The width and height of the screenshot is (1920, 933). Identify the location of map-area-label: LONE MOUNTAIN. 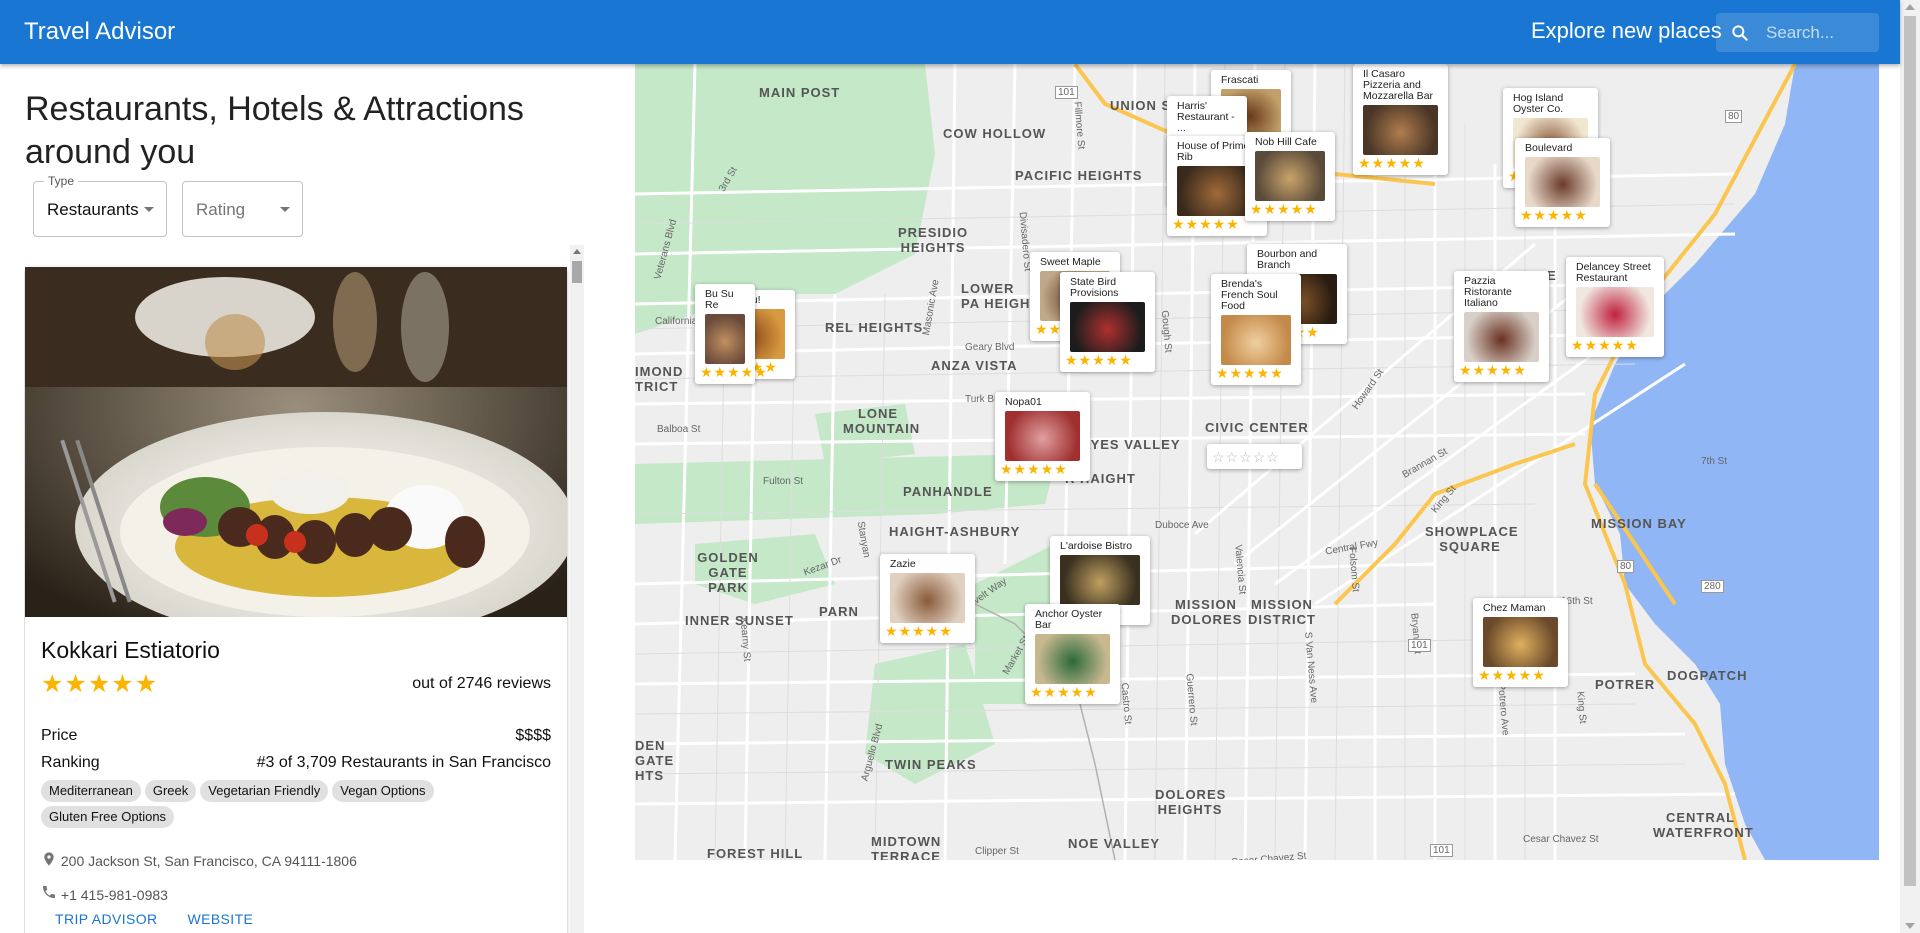
(882, 421).